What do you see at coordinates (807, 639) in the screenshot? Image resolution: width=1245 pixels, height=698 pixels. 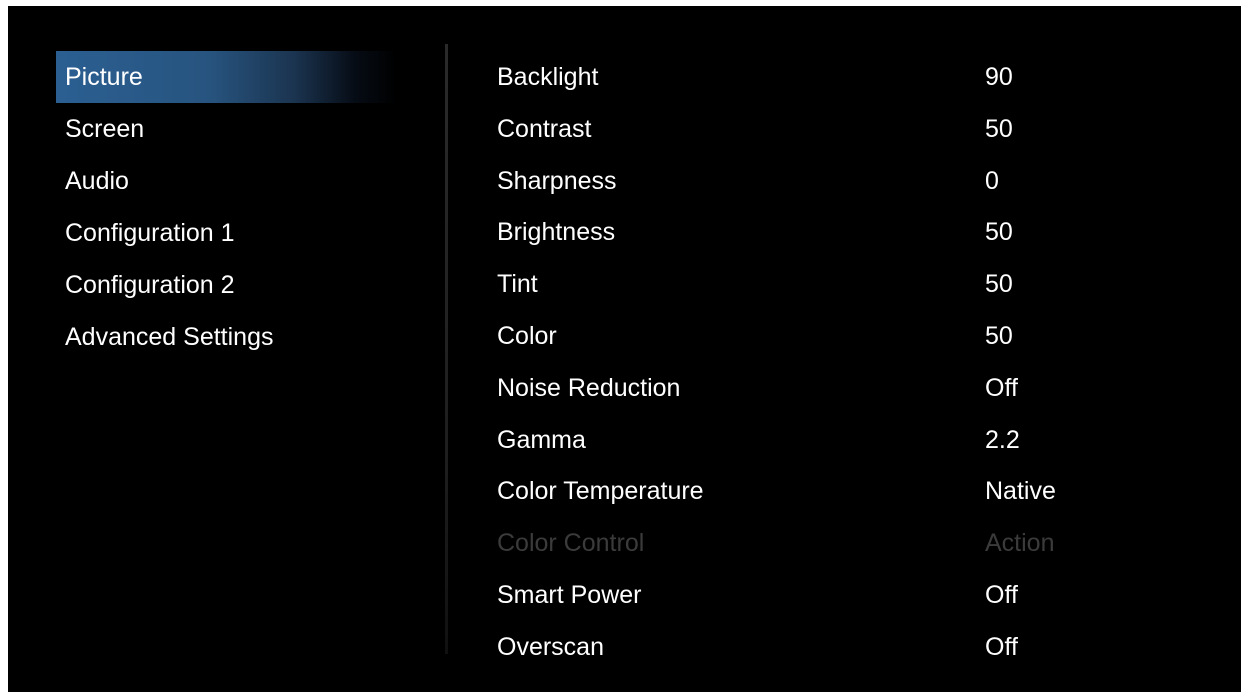 I see `setting-row-overscan: Overscan Off` at bounding box center [807, 639].